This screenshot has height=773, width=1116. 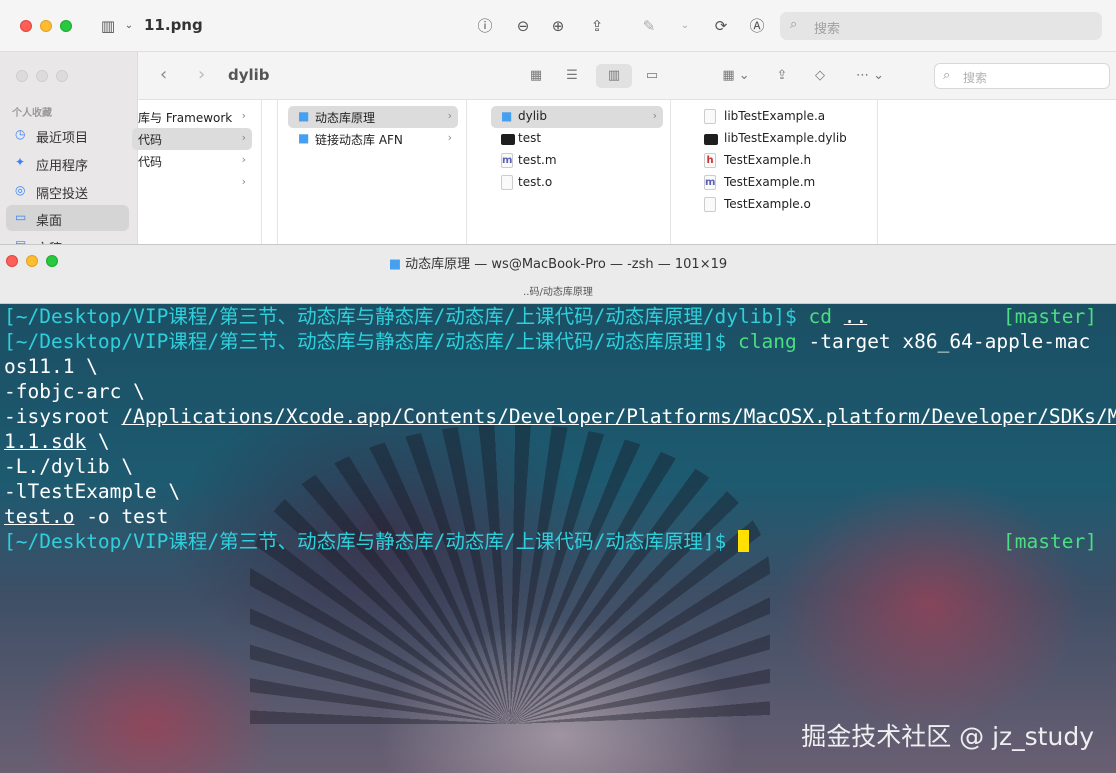 I want to click on file-name: test.m, so click(x=537, y=160).